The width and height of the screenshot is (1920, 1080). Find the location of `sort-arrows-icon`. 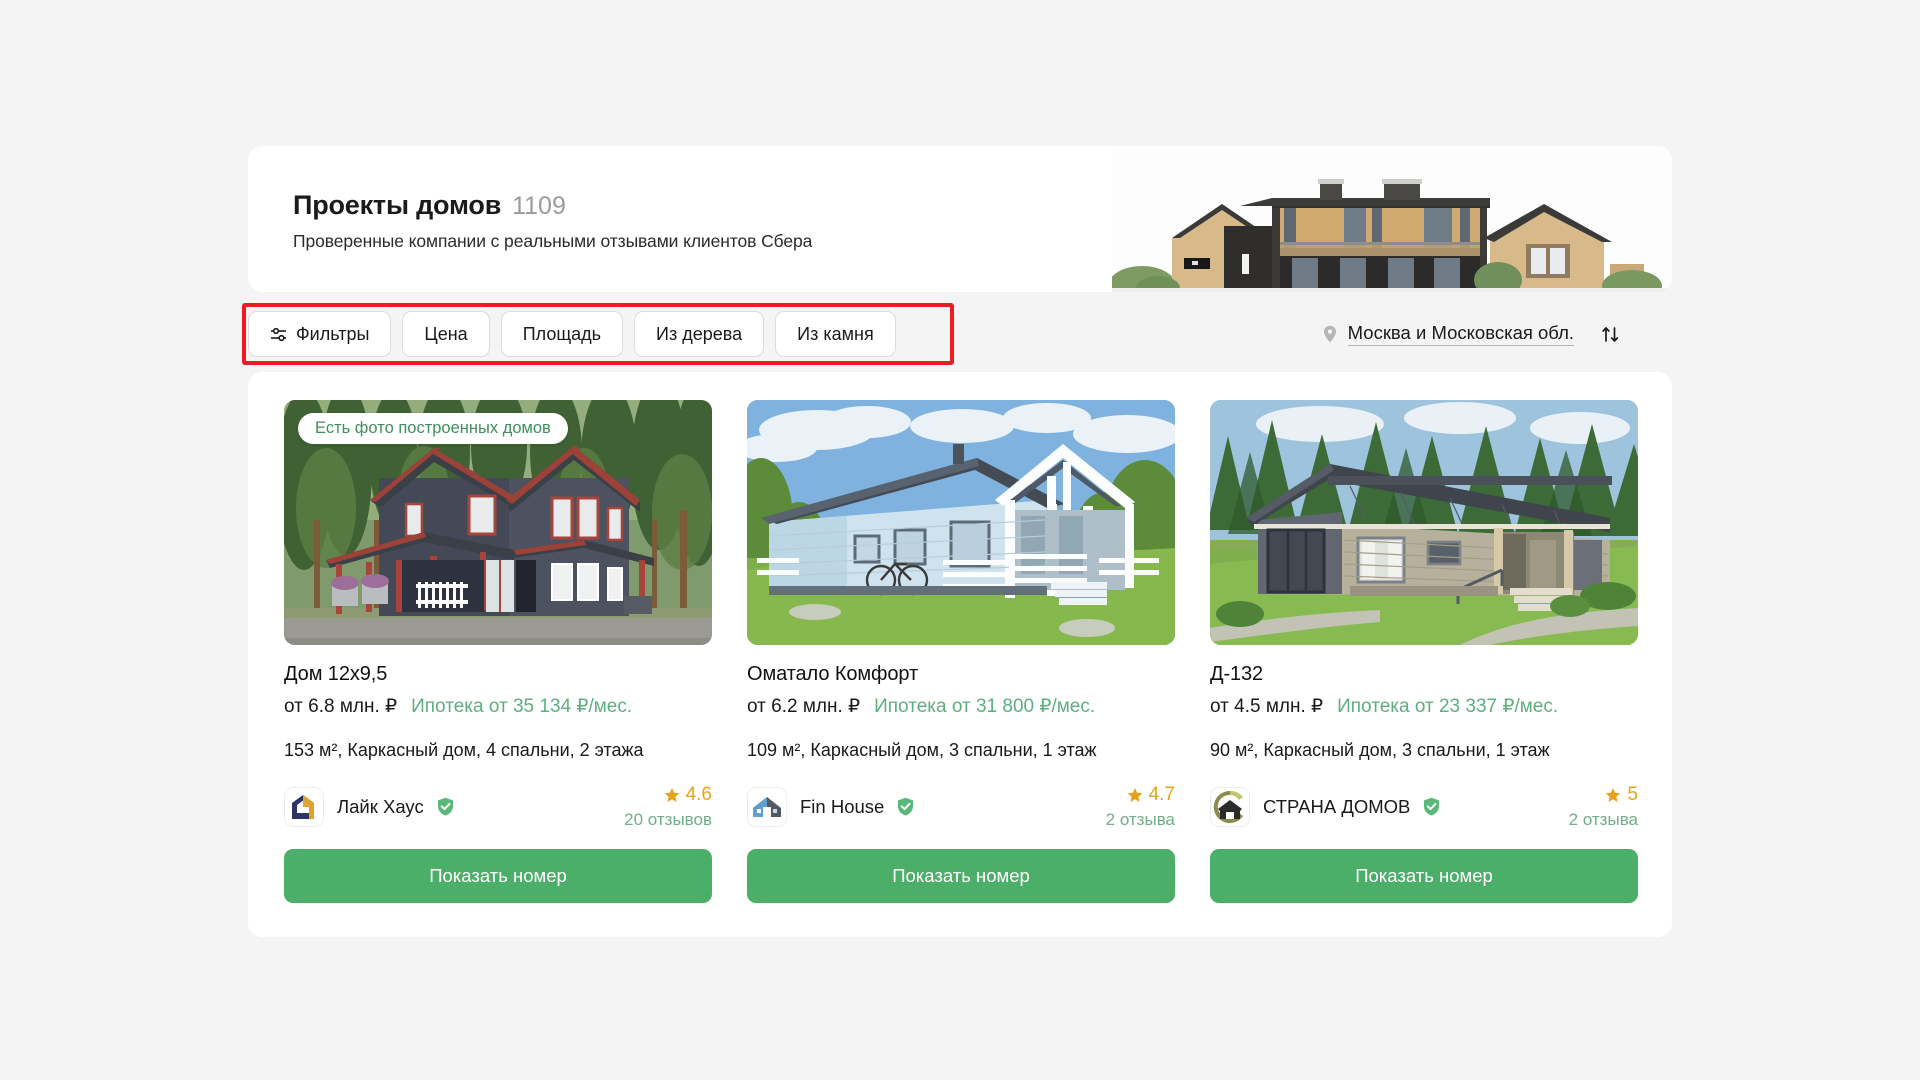

sort-arrows-icon is located at coordinates (1610, 334).